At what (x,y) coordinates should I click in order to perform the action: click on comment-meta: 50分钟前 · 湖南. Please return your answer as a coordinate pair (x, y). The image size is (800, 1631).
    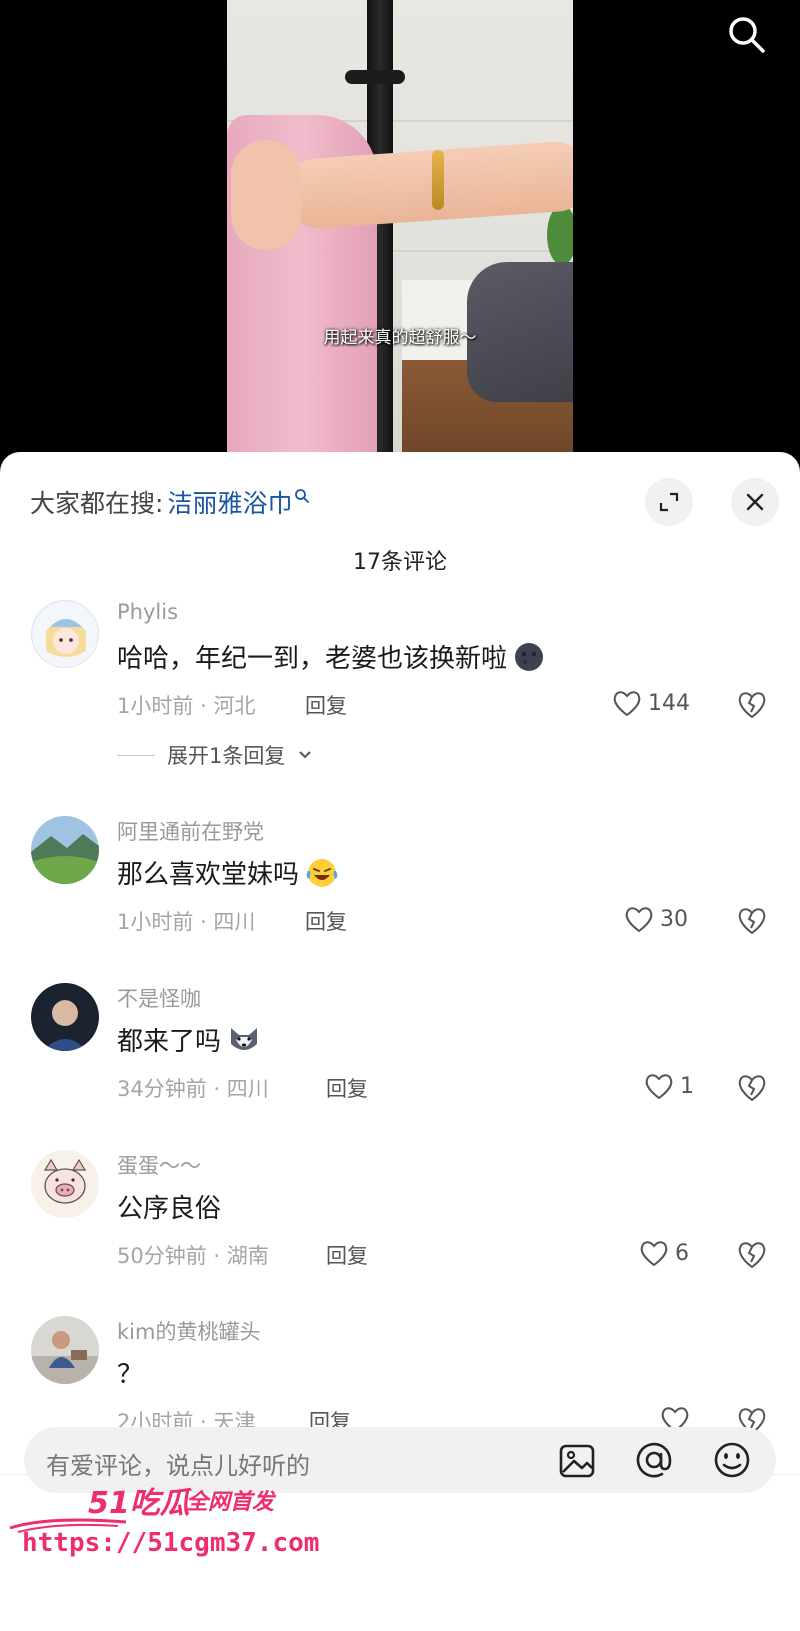
    Looking at the image, I should click on (193, 1256).